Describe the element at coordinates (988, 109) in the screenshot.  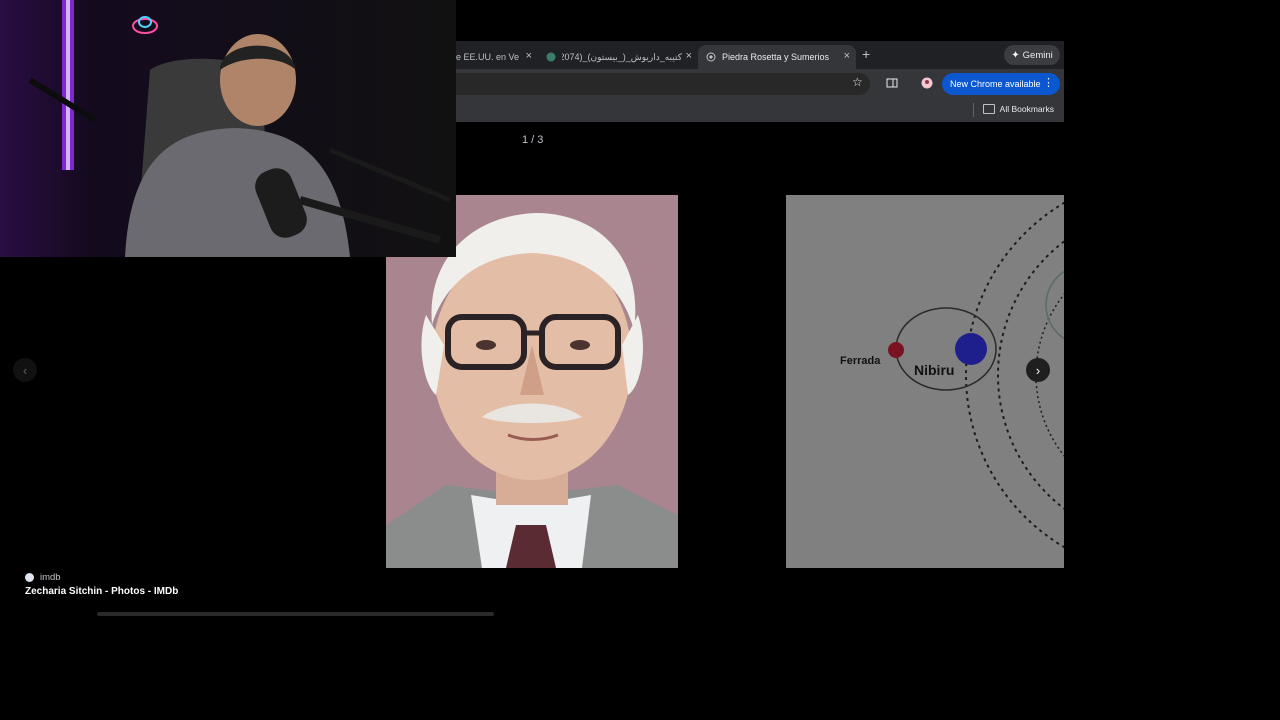
I see `folder-icon` at that location.